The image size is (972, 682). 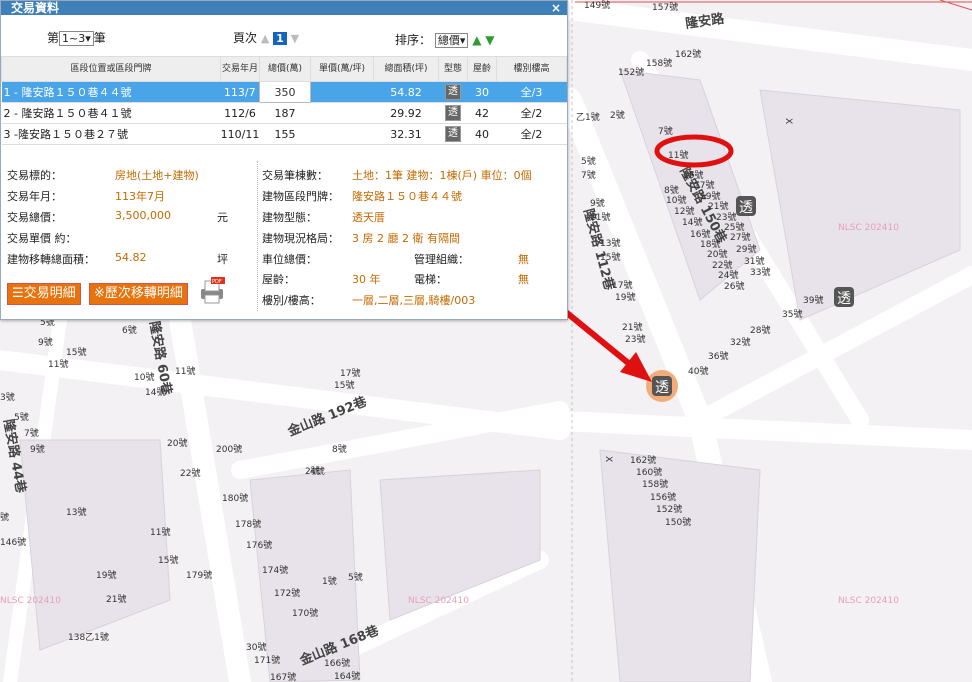 What do you see at coordinates (588, 161) in the screenshot?
I see `svg-text: 5號` at bounding box center [588, 161].